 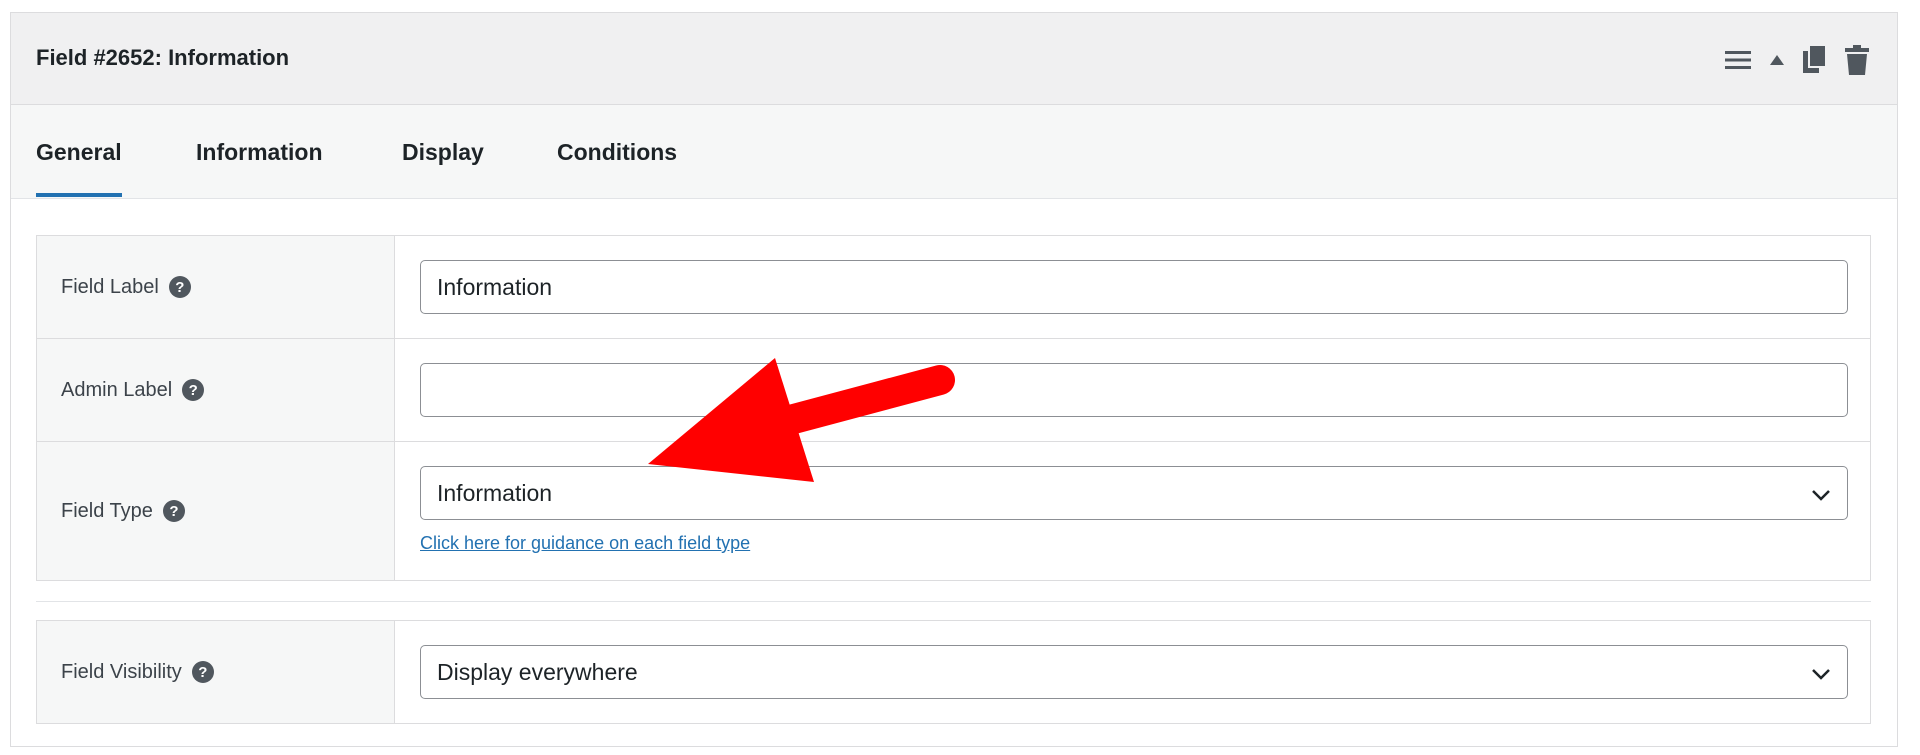 I want to click on header-actions, so click(x=1797, y=60).